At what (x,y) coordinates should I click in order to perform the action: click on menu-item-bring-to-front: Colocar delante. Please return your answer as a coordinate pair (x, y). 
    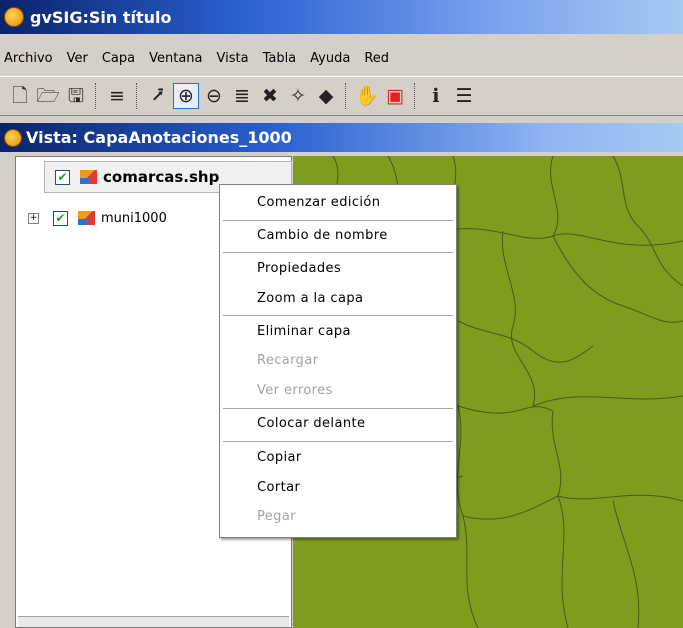
    Looking at the image, I should click on (311, 423).